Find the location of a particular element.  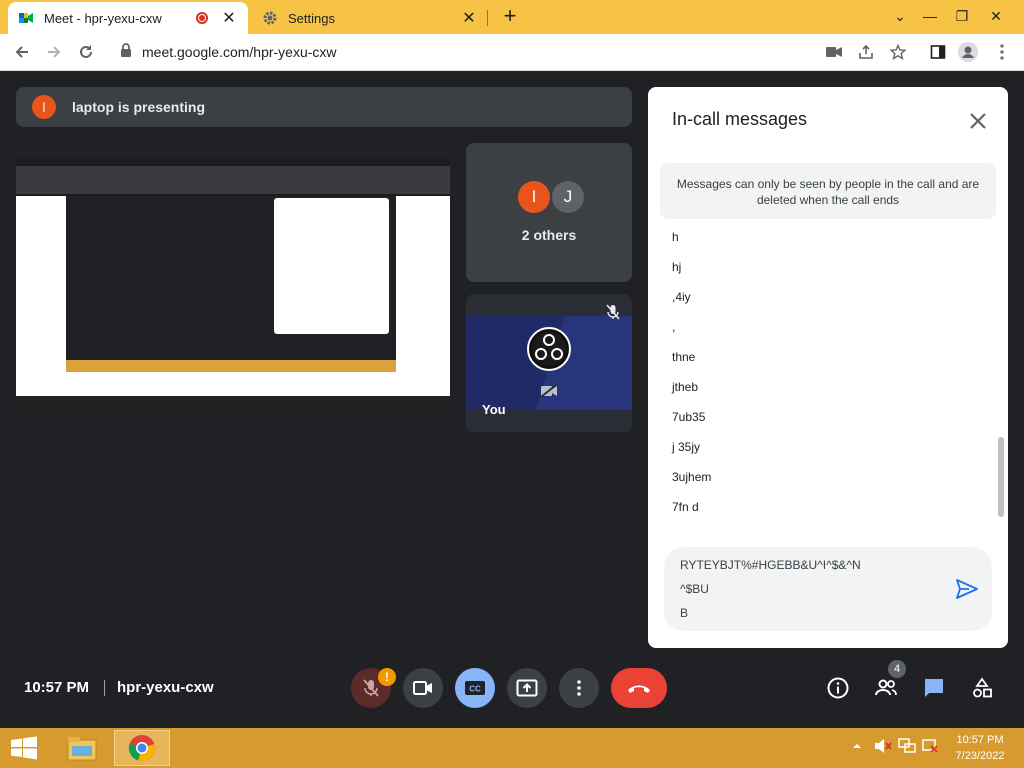

shared-chat-panel is located at coordinates (331, 266).